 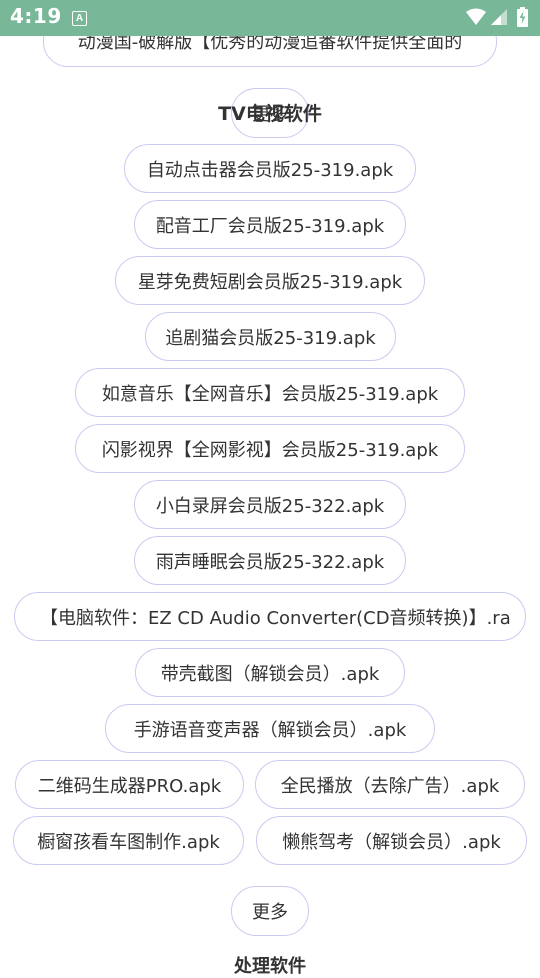 What do you see at coordinates (499, 17) in the screenshot?
I see `cell-signal-icon` at bounding box center [499, 17].